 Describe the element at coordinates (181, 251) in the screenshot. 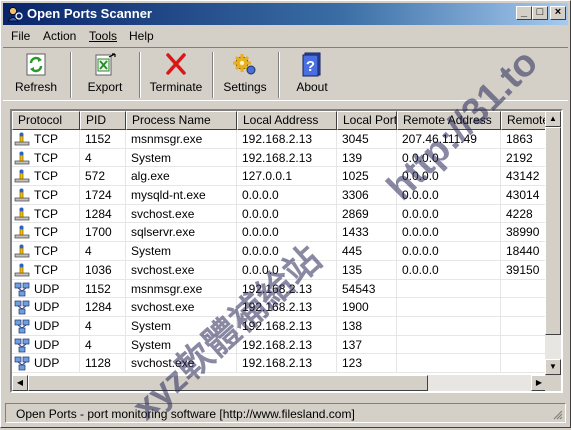

I see `cell-process-name: System` at that location.